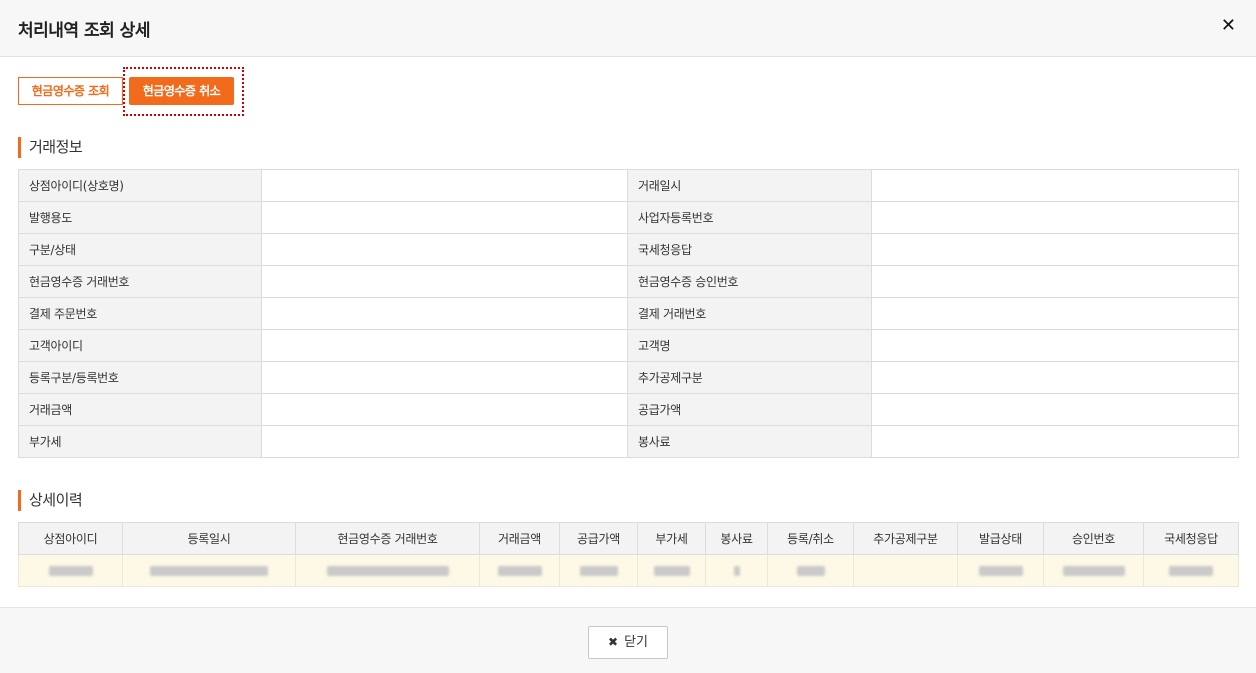 The height and width of the screenshot is (673, 1256). Describe the element at coordinates (749, 249) in the screenshot. I see `info-label: 국세청응답` at that location.